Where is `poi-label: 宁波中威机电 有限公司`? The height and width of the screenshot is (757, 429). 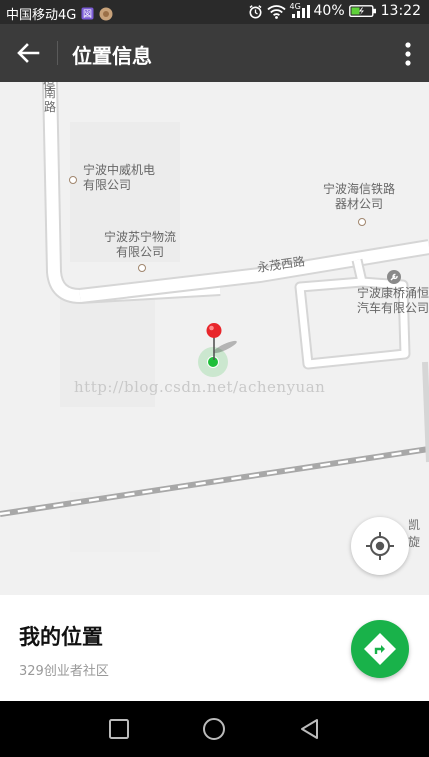 poi-label: 宁波中威机电 有限公司 is located at coordinates (119, 178).